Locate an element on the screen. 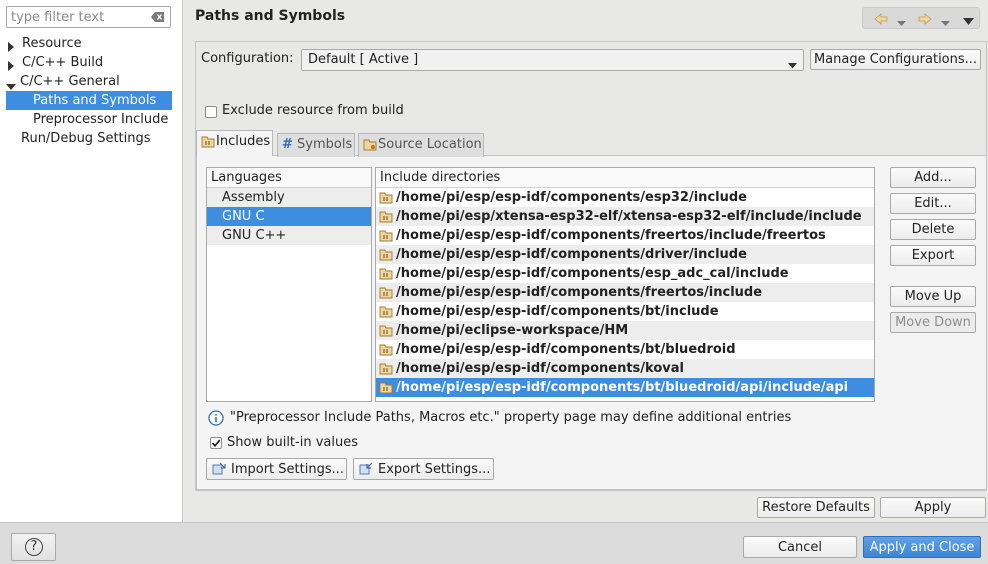 Image resolution: width=988 pixels, height=564 pixels. exclude-resource-checkbox is located at coordinates (211, 112).